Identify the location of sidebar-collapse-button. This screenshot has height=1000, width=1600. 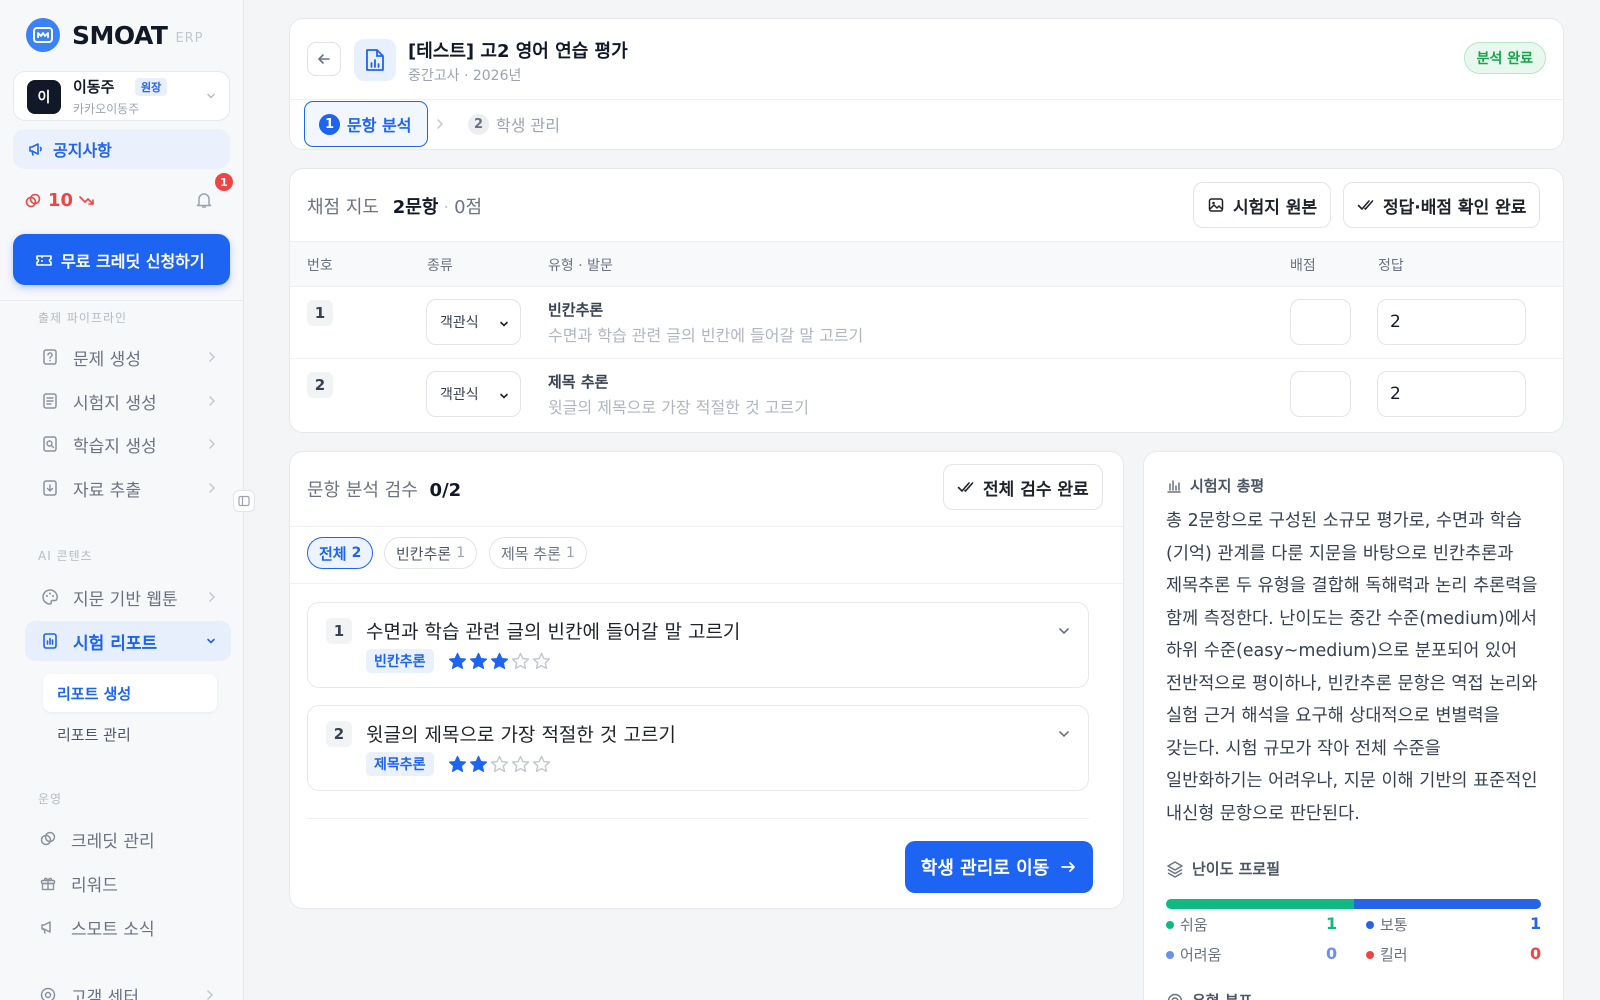
(244, 501).